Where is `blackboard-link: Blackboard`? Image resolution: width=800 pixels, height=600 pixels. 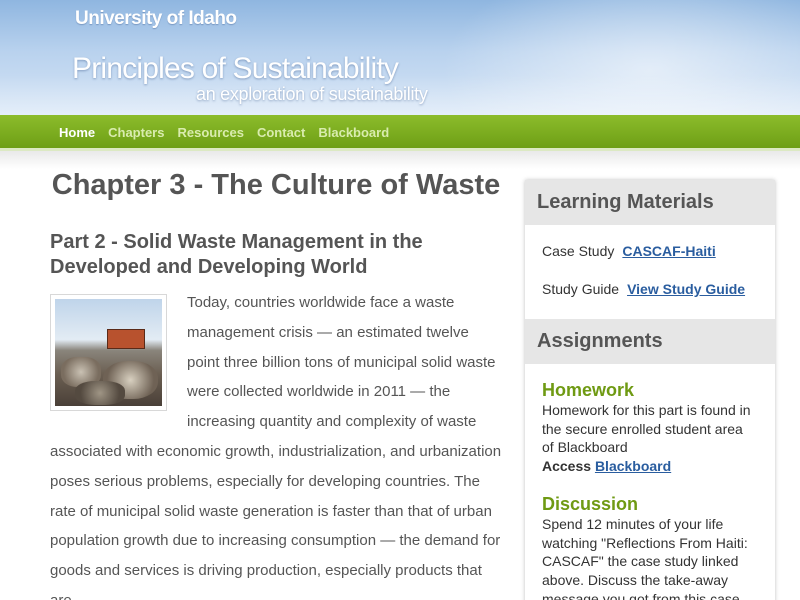
blackboard-link: Blackboard is located at coordinates (633, 466).